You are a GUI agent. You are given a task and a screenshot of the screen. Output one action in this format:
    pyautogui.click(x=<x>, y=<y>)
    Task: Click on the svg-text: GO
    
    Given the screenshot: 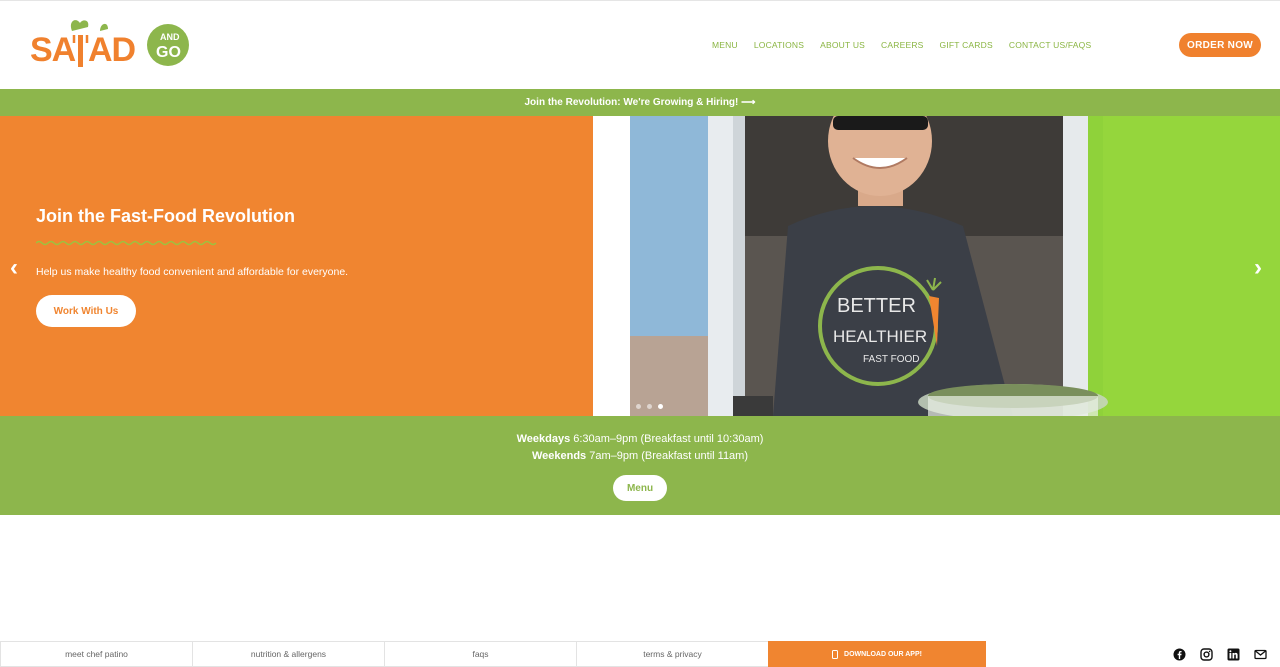 What is the action you would take?
    pyautogui.click(x=168, y=52)
    